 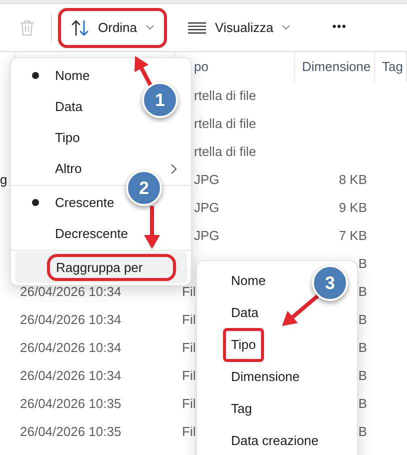 I want to click on menu-item: Tag, so click(x=228, y=409).